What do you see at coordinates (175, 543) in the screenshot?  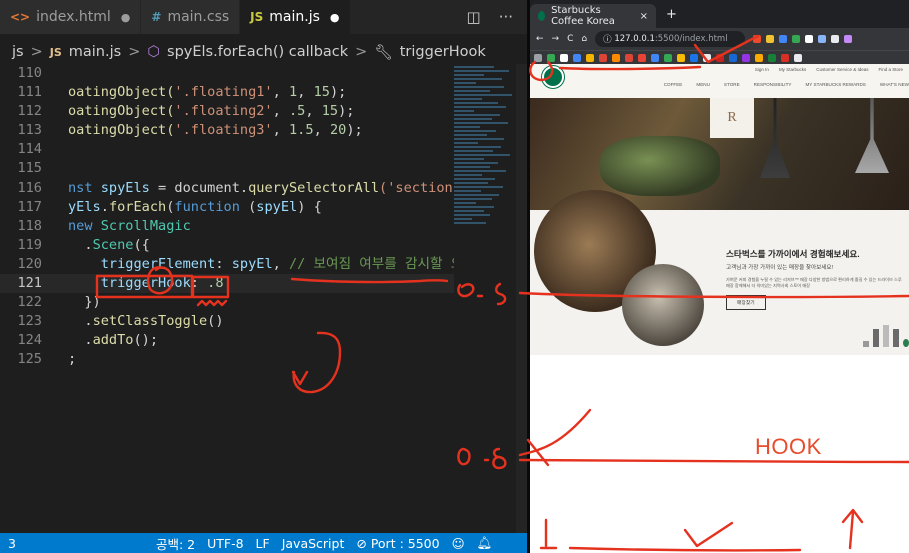 I see `status-indentation: 공백: 2` at bounding box center [175, 543].